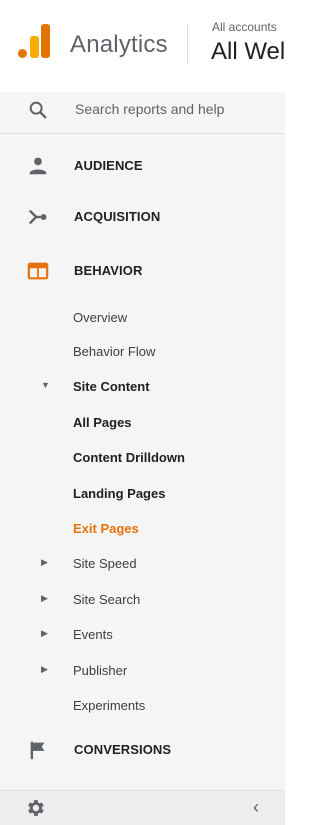 This screenshot has width=320, height=825. I want to click on sidebar-item-conversions: CONVERSIONS, so click(142, 750).